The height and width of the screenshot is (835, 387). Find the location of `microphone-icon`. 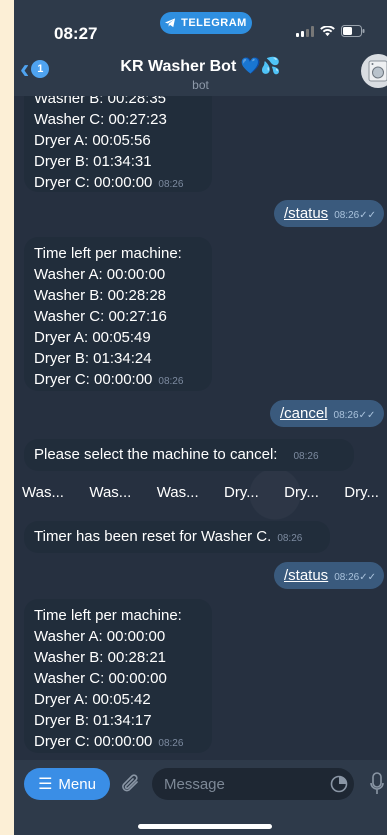

microphone-icon is located at coordinates (377, 784).